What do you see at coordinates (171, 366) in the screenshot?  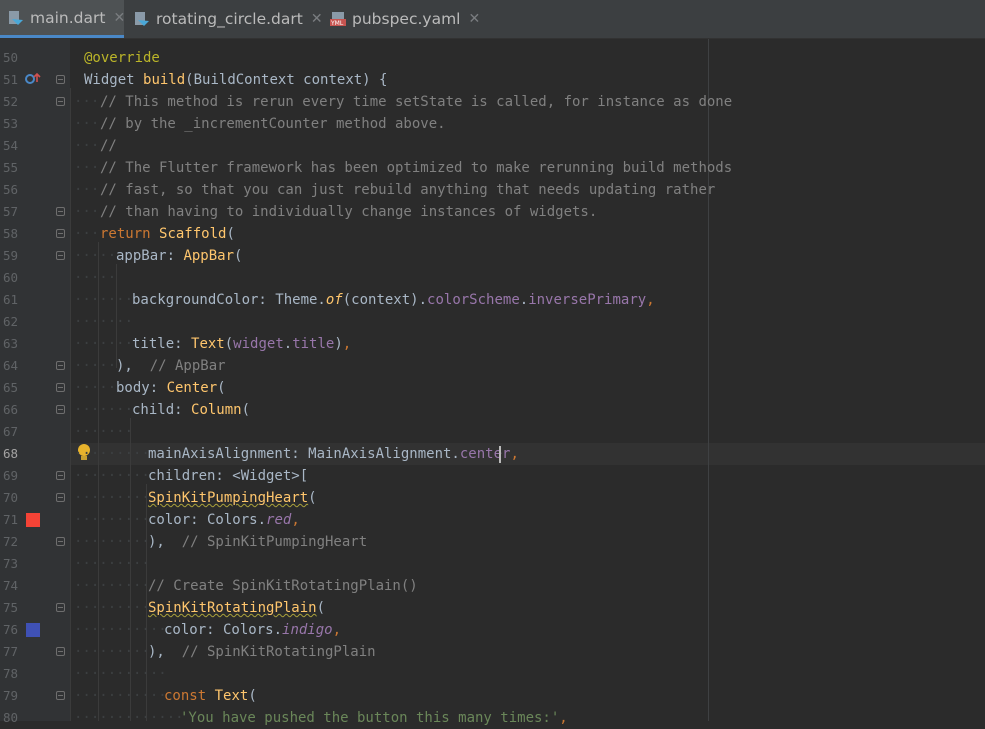 I see `code-line: ), // AppBar` at bounding box center [171, 366].